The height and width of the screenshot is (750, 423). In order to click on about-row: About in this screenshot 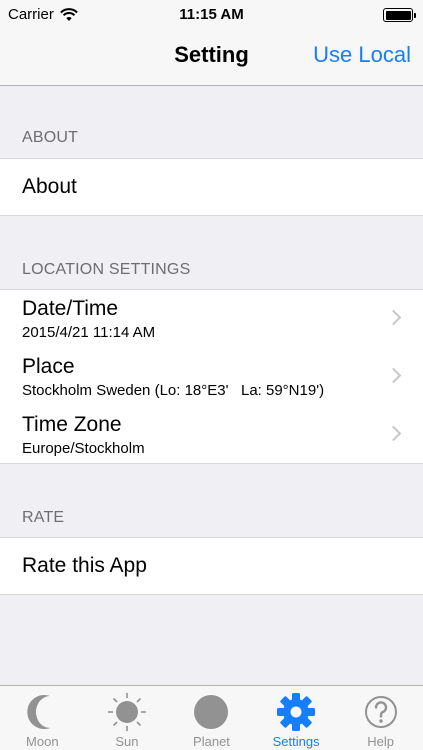, I will do `click(211, 187)`.